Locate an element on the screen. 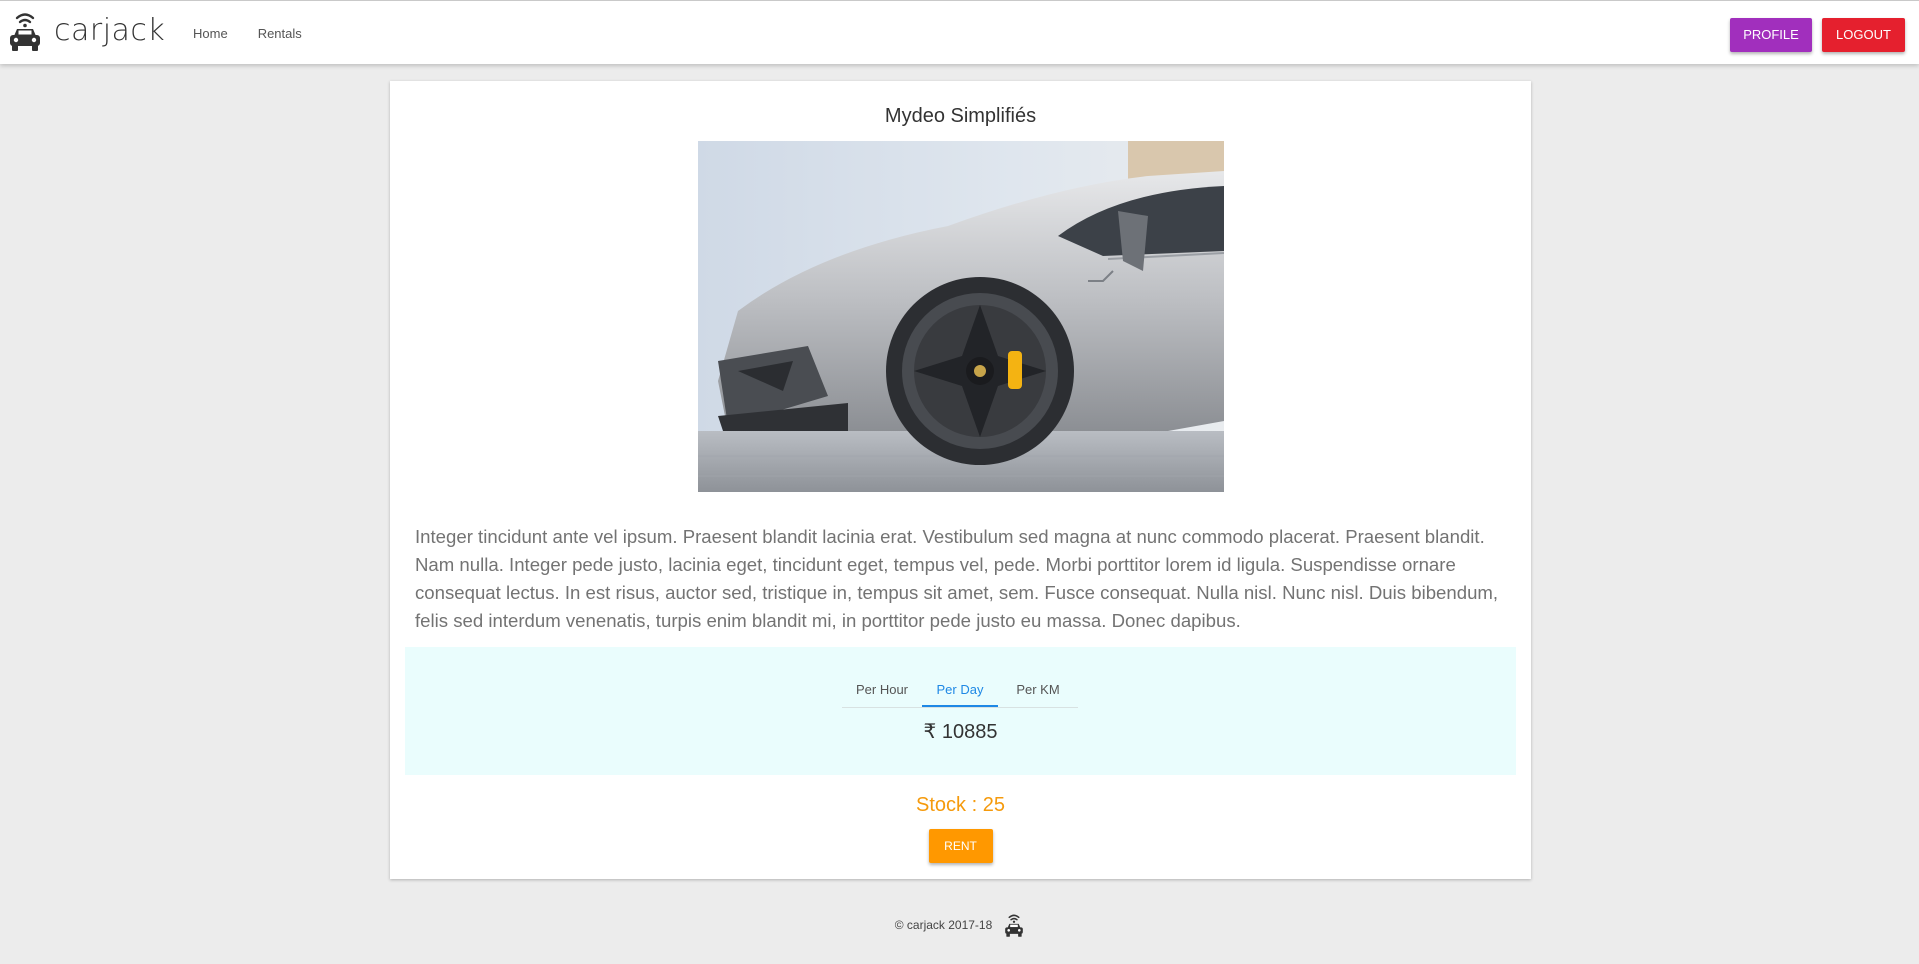 This screenshot has width=1919, height=964. pricing-tabs: Per Hour Per Day Per KM is located at coordinates (960, 690).